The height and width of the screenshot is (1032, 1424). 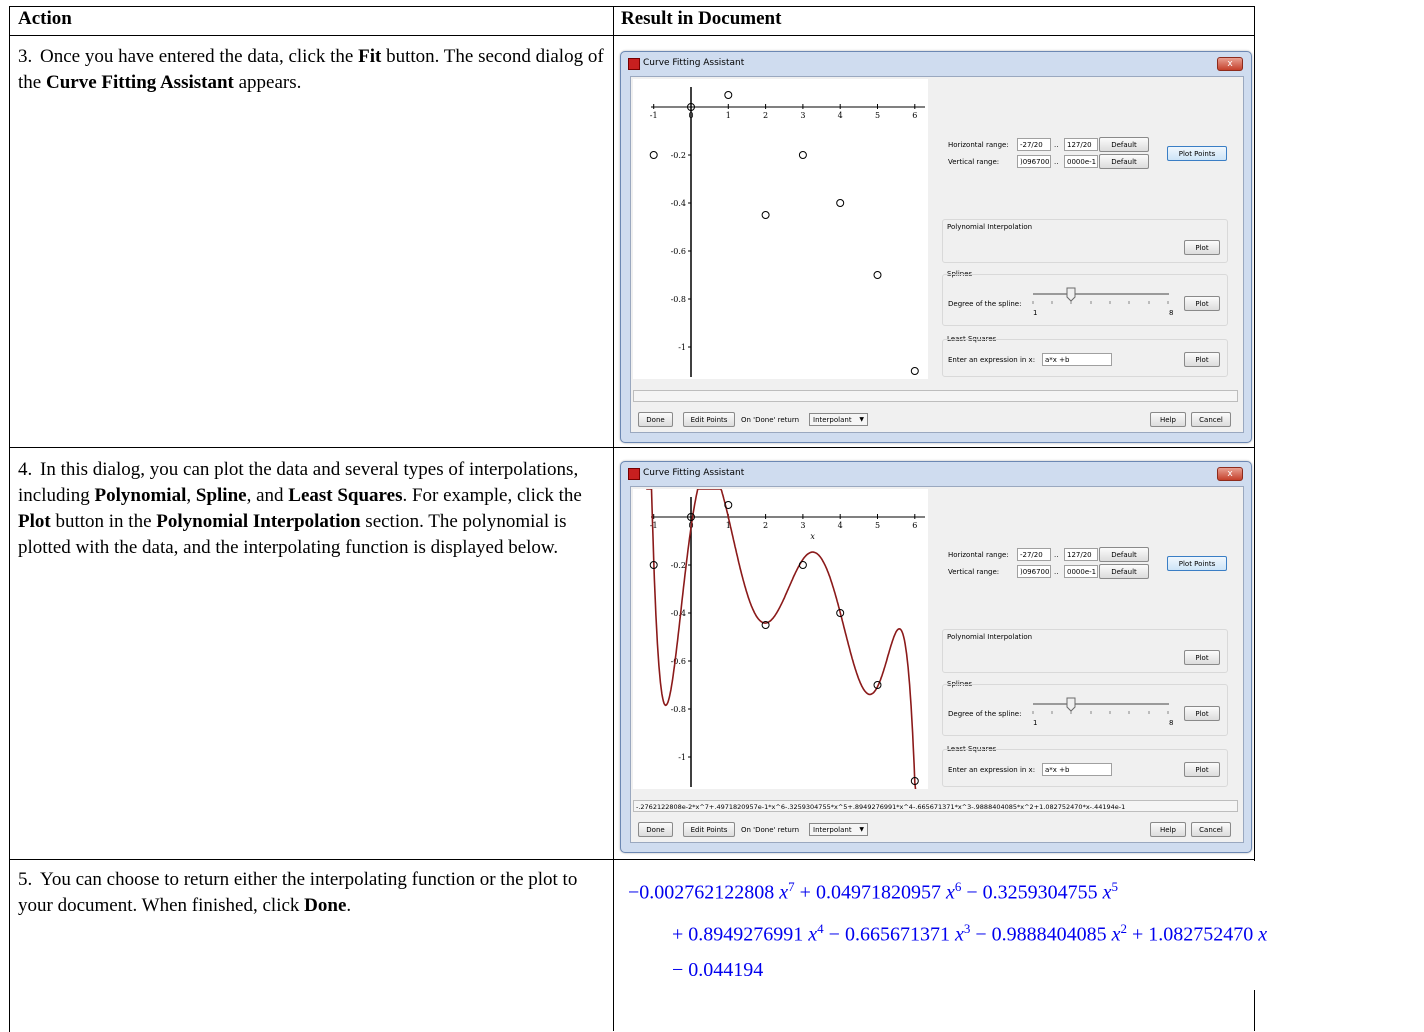 I want to click on table-header-divider, so click(x=632, y=35).